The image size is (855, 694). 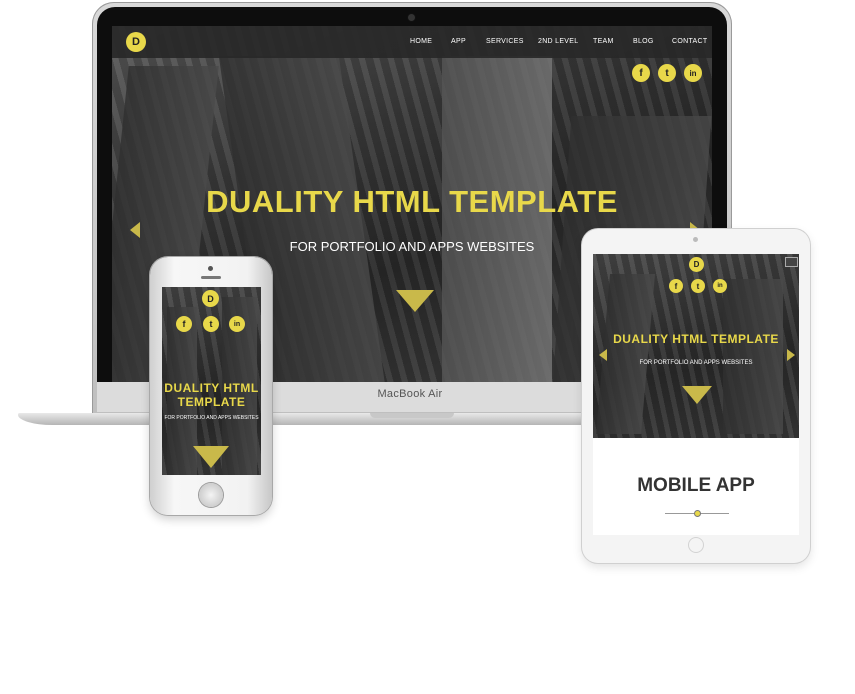 What do you see at coordinates (412, 415) in the screenshot?
I see `laptop-notch` at bounding box center [412, 415].